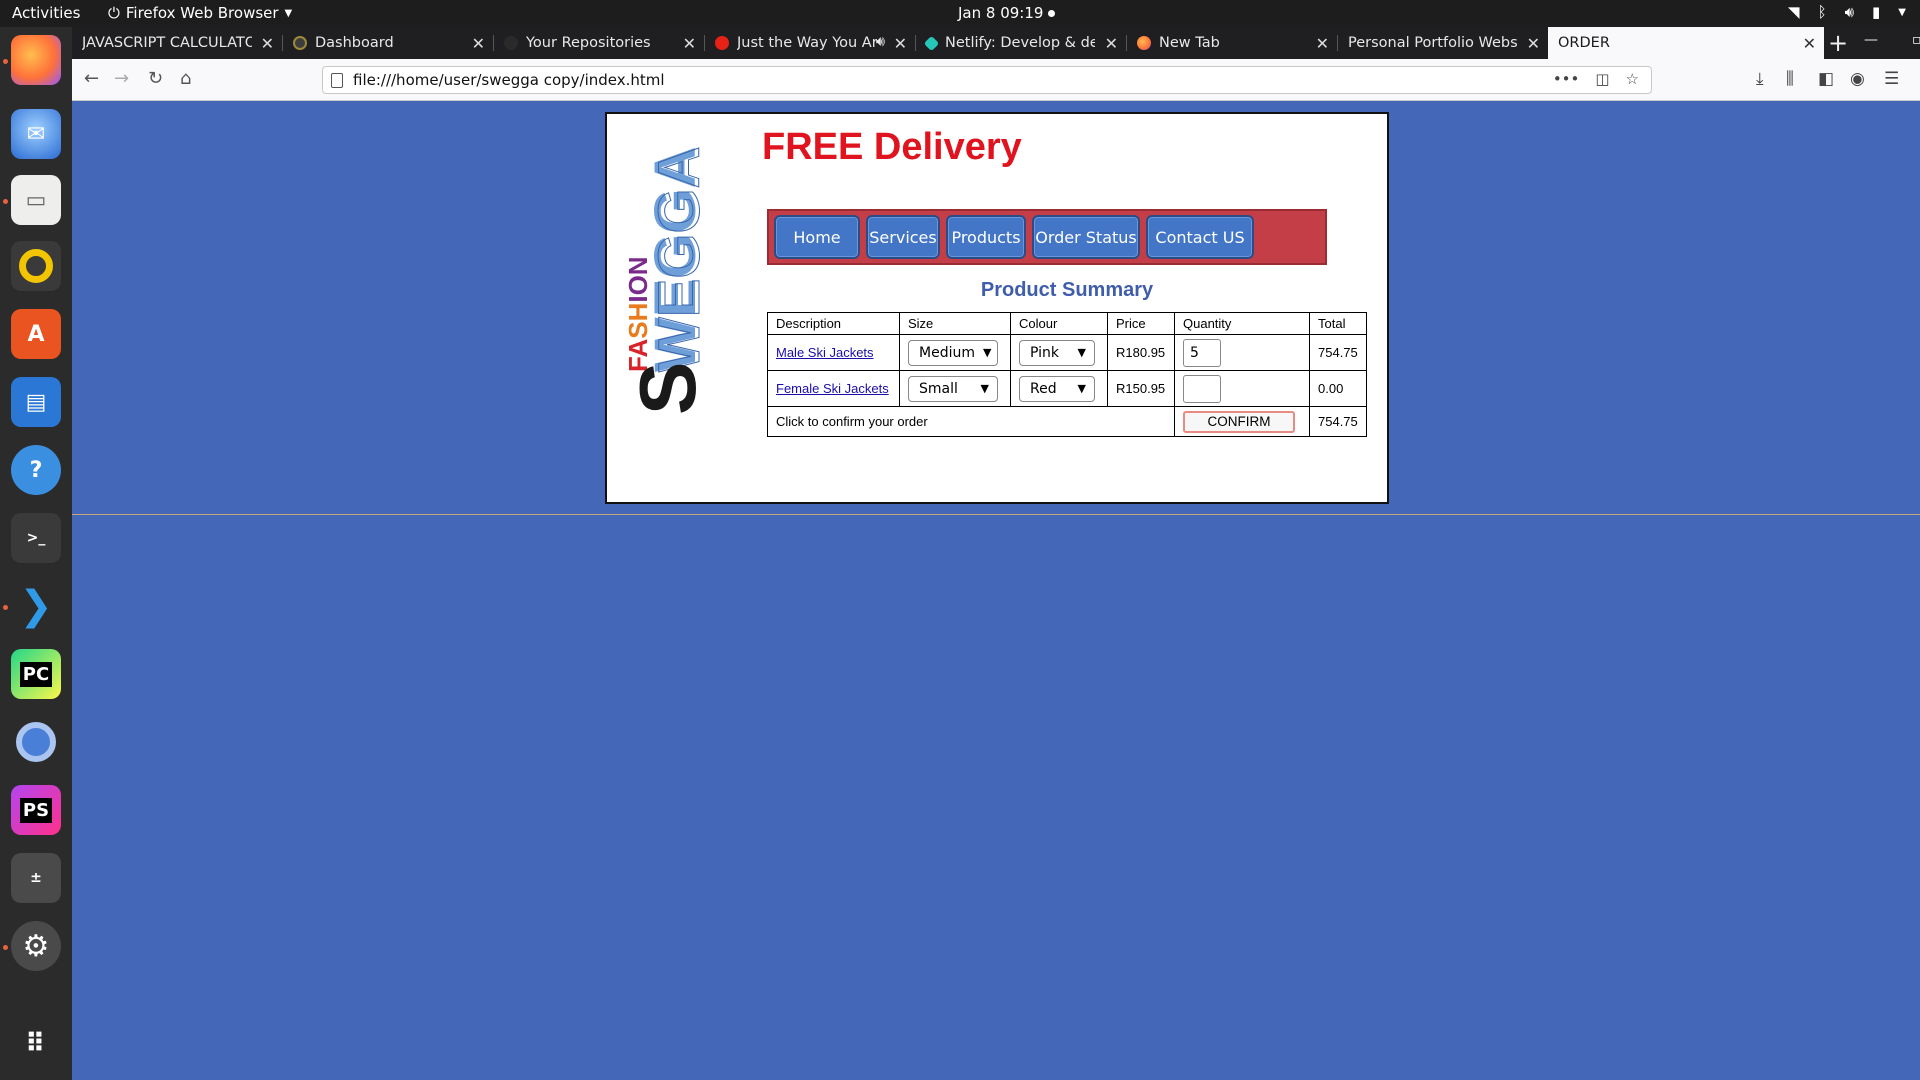 The image size is (1920, 1080). I want to click on app-menu: ⏻ Firefox Web Browser ▼, so click(200, 13).